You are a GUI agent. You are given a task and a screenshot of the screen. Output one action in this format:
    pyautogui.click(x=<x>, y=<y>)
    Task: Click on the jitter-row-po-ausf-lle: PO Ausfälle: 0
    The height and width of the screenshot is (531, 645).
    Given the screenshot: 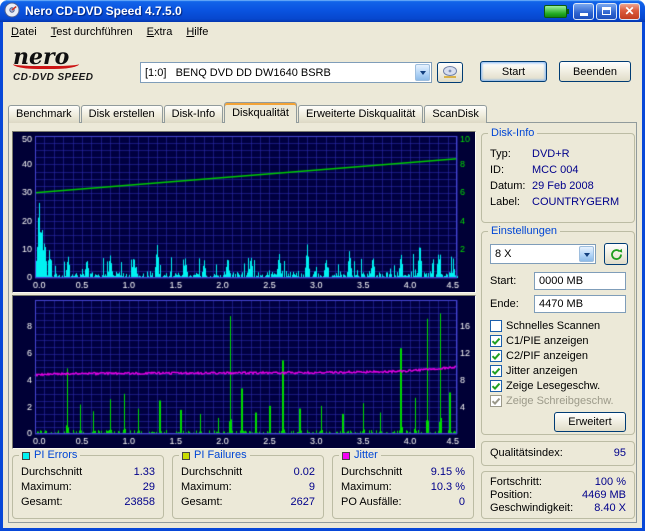 What is the action you would take?
    pyautogui.click(x=403, y=502)
    